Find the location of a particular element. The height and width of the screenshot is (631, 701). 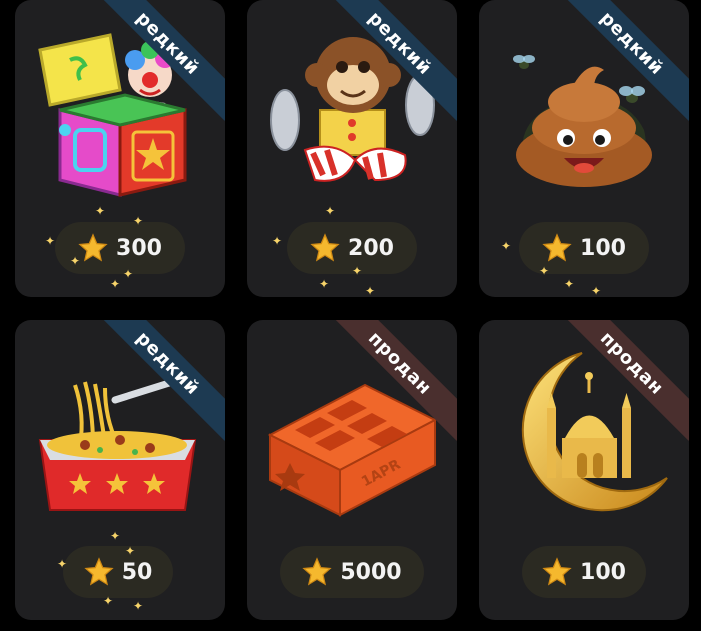

gift-card-crescent-mosque: продан 100 is located at coordinates (584, 470).